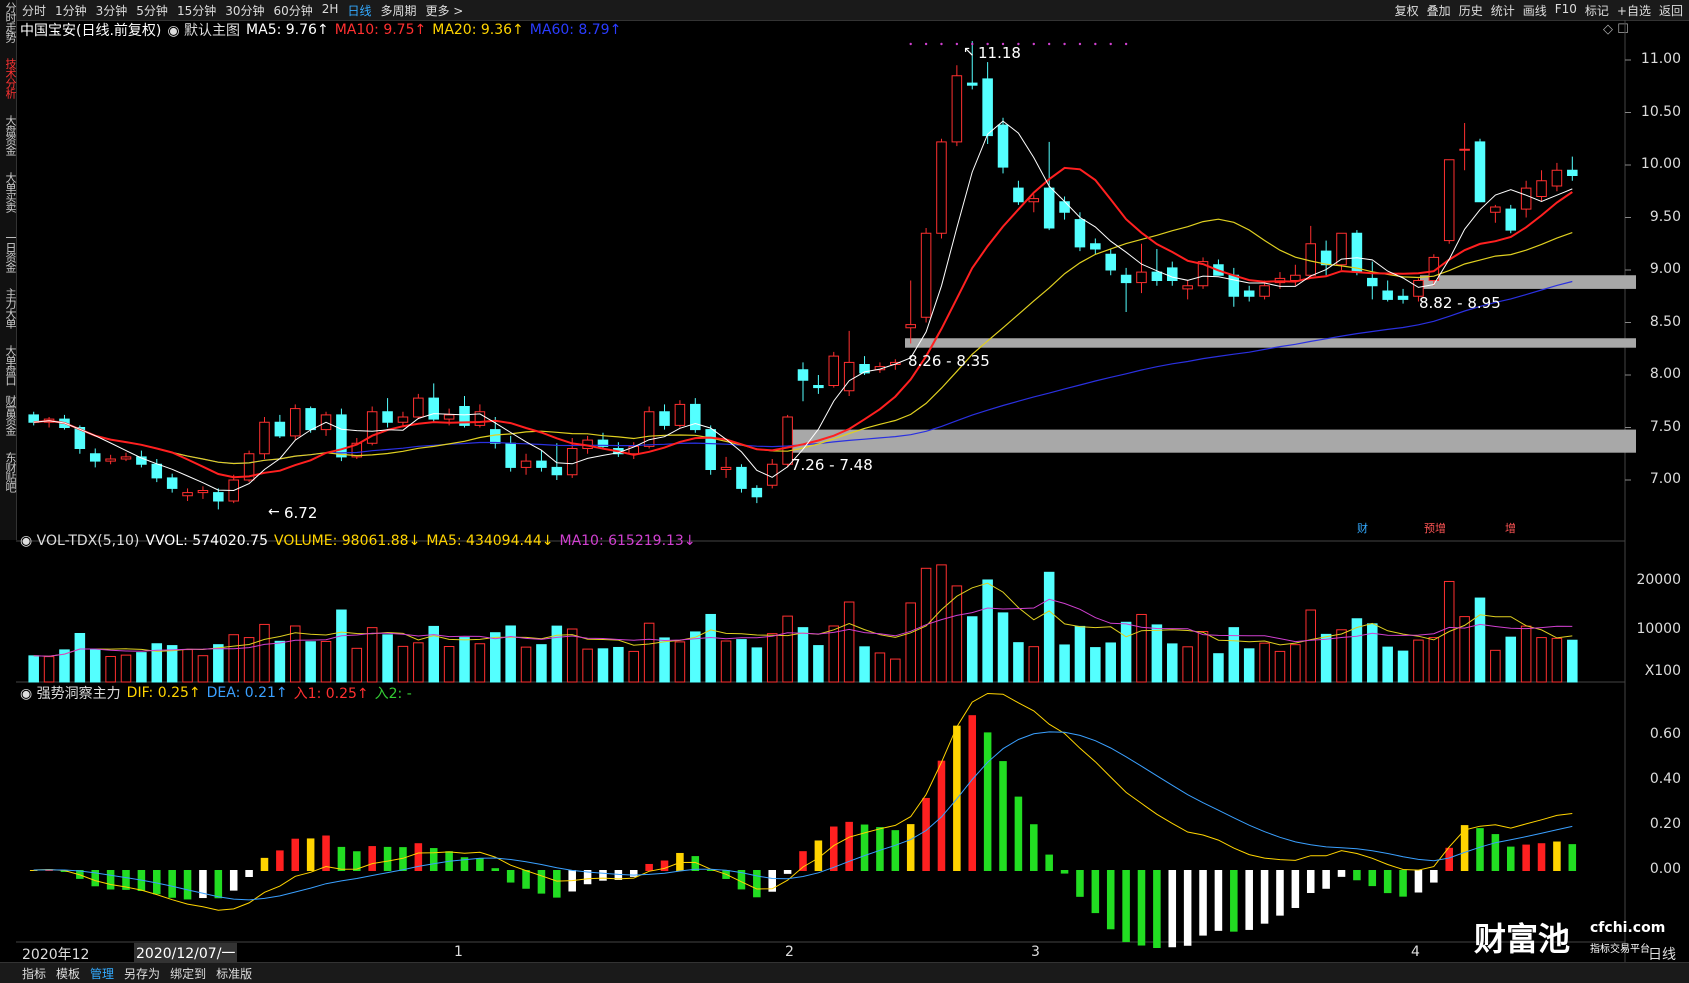  I want to click on in1-value: 入1: 0.25↑, so click(331, 694).